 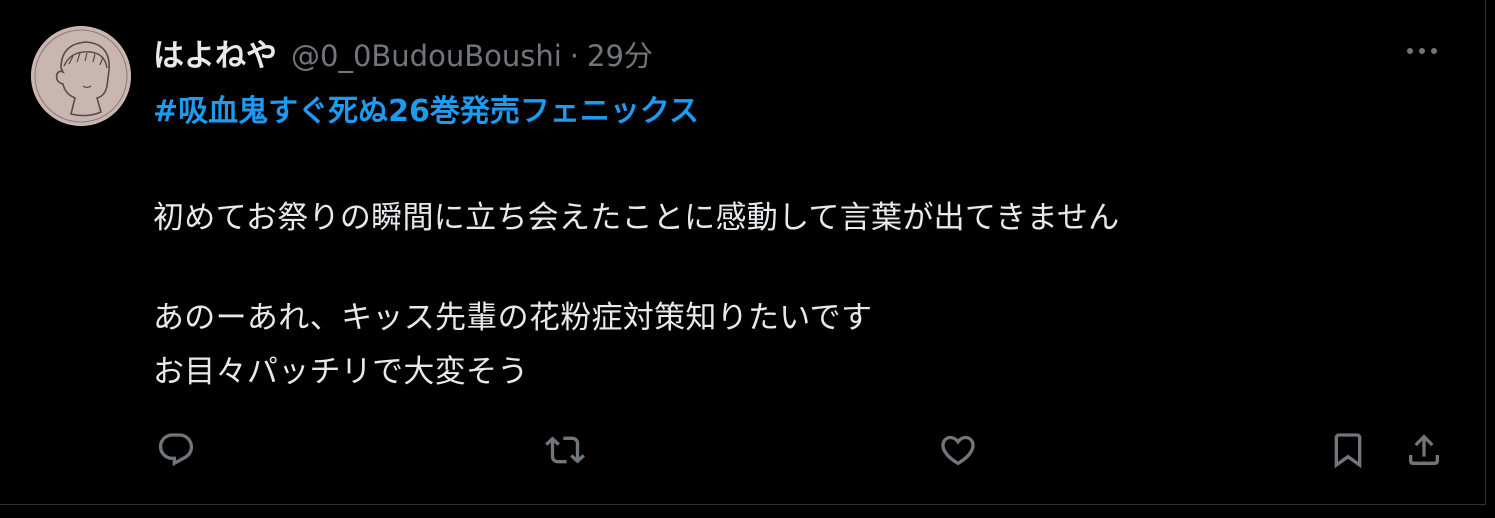 I want to click on share-button, so click(x=1424, y=450).